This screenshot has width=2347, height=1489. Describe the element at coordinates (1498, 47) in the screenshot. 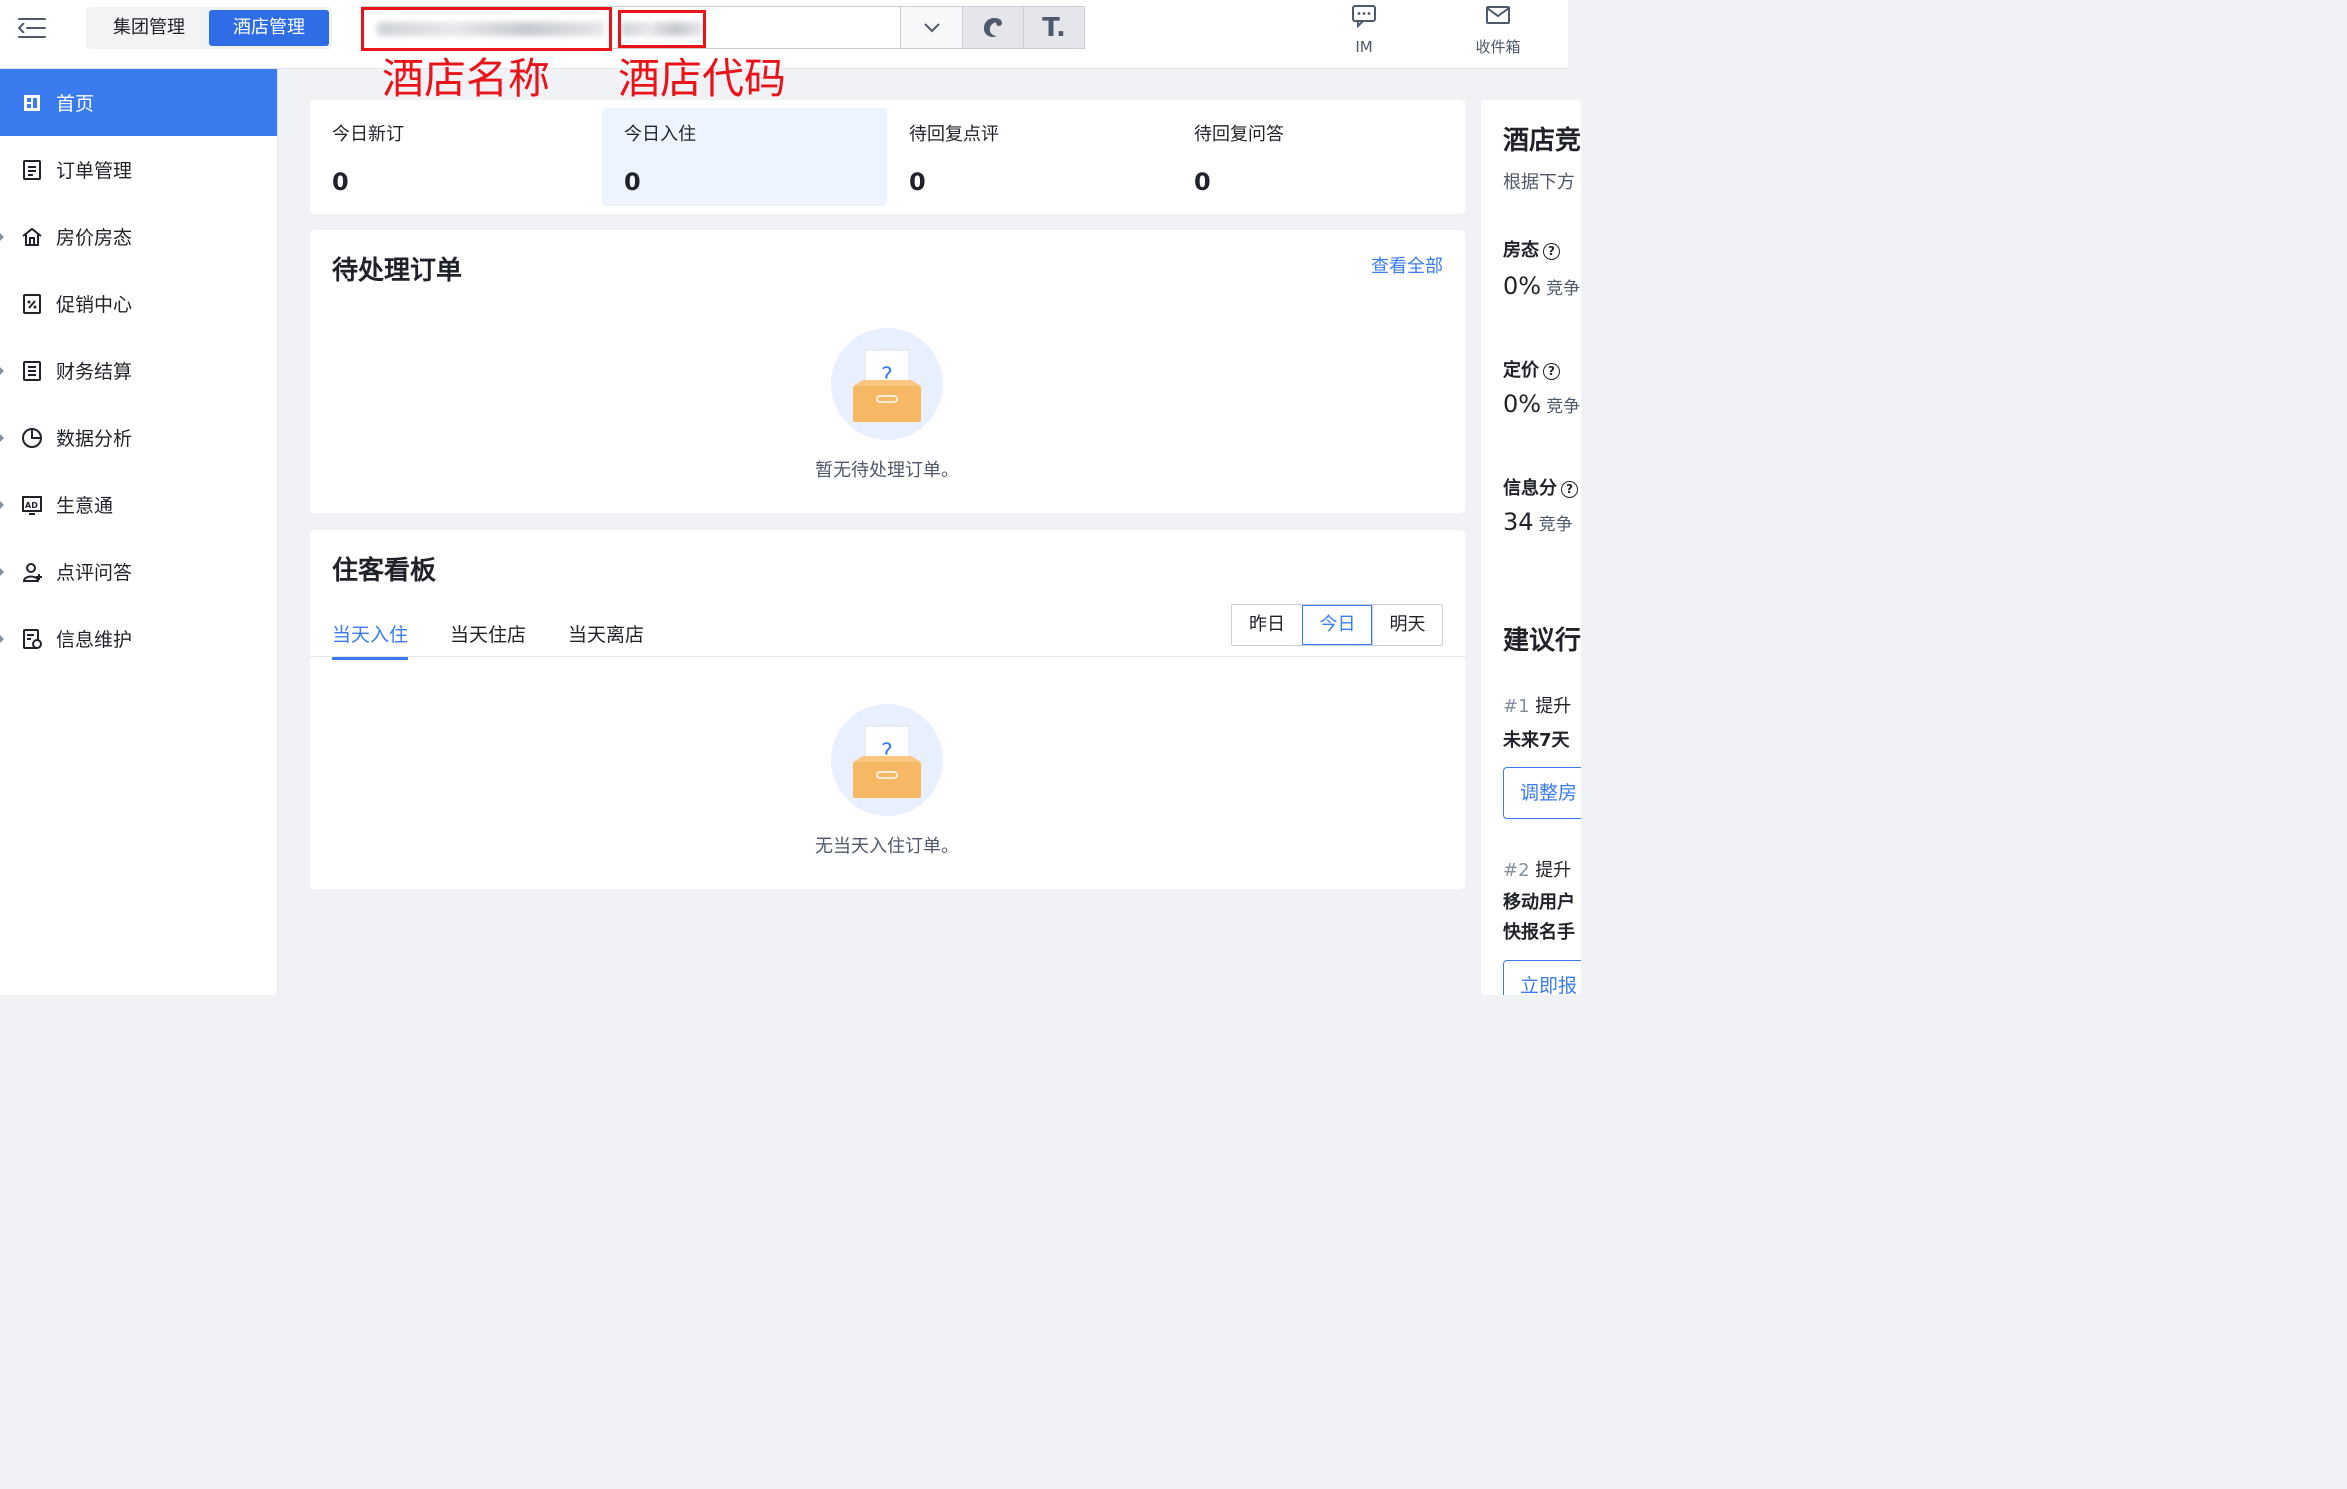

I see `inbox-label: 收件箱` at that location.